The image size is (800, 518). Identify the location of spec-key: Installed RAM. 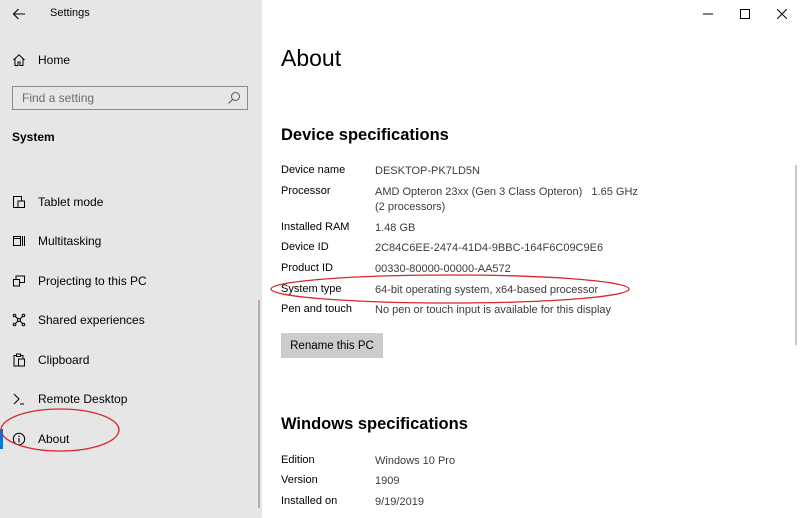
(315, 227).